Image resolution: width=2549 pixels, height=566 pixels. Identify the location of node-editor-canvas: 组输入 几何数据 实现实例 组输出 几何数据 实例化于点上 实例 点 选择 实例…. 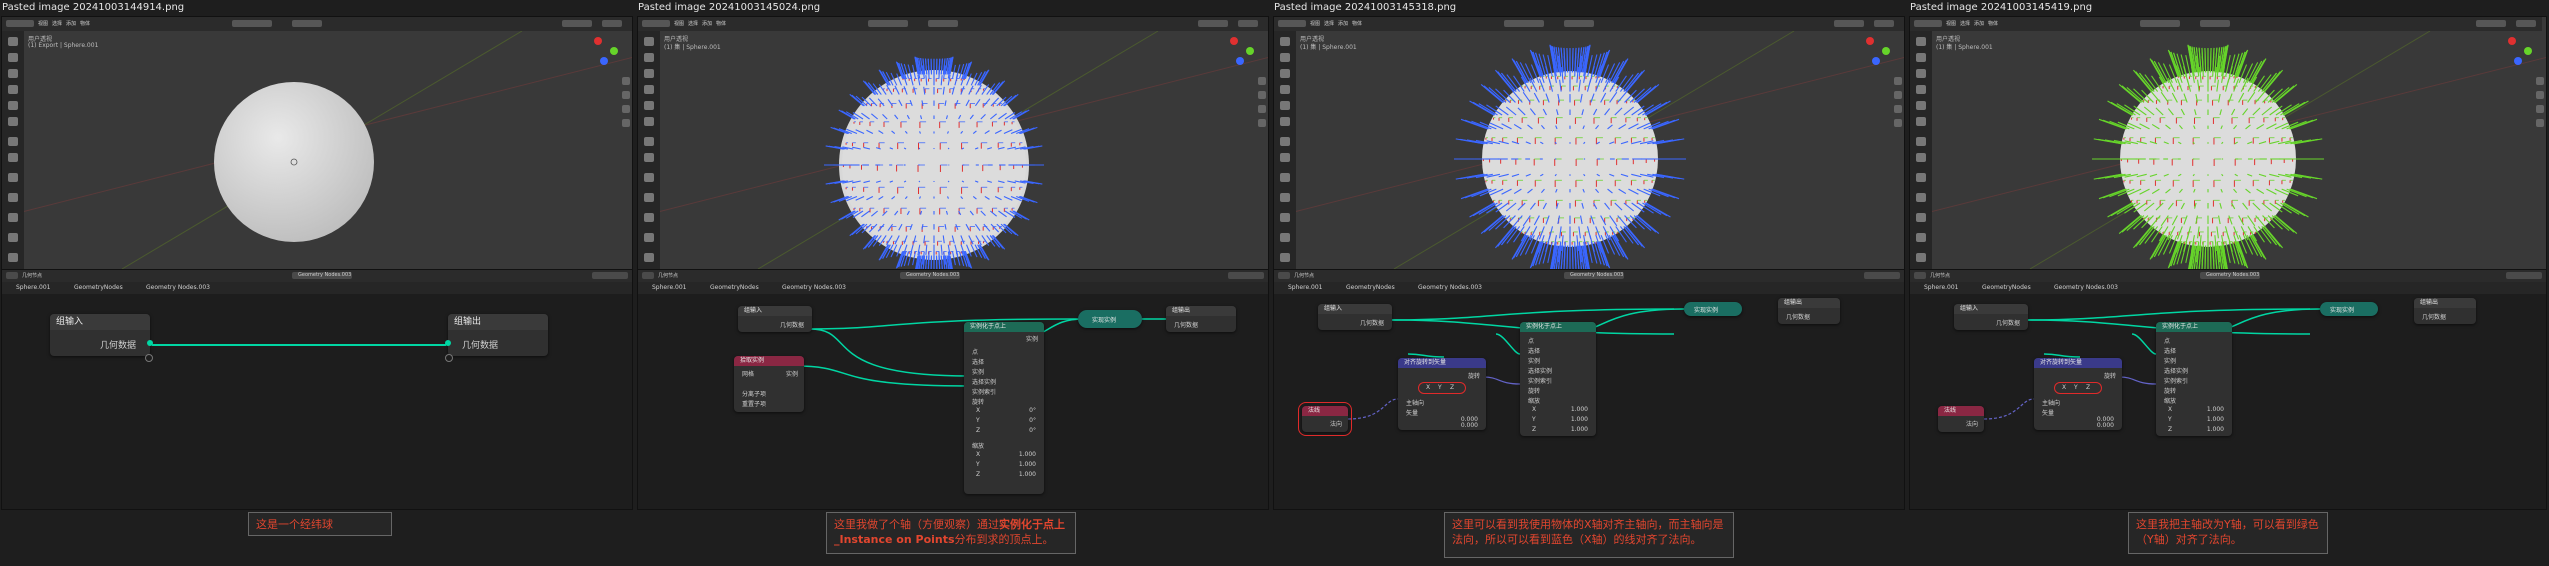
(953, 401).